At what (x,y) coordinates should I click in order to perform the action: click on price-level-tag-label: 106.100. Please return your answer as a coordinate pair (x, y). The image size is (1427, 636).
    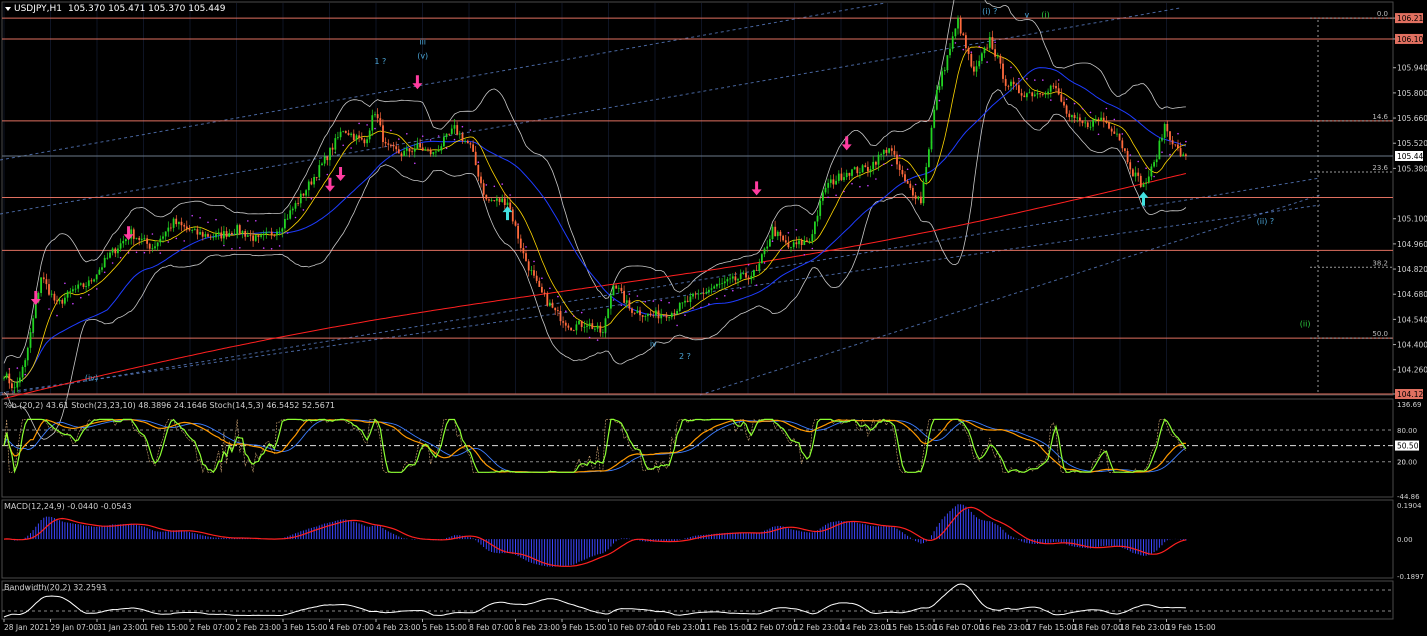
    Looking at the image, I should click on (1412, 39).